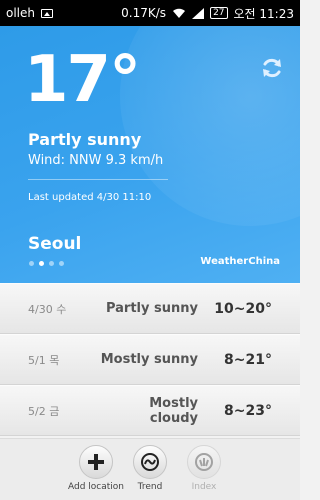 Image resolution: width=320 pixels, height=500 pixels. What do you see at coordinates (248, 410) in the screenshot?
I see `forecast-temp-range: 8~23°` at bounding box center [248, 410].